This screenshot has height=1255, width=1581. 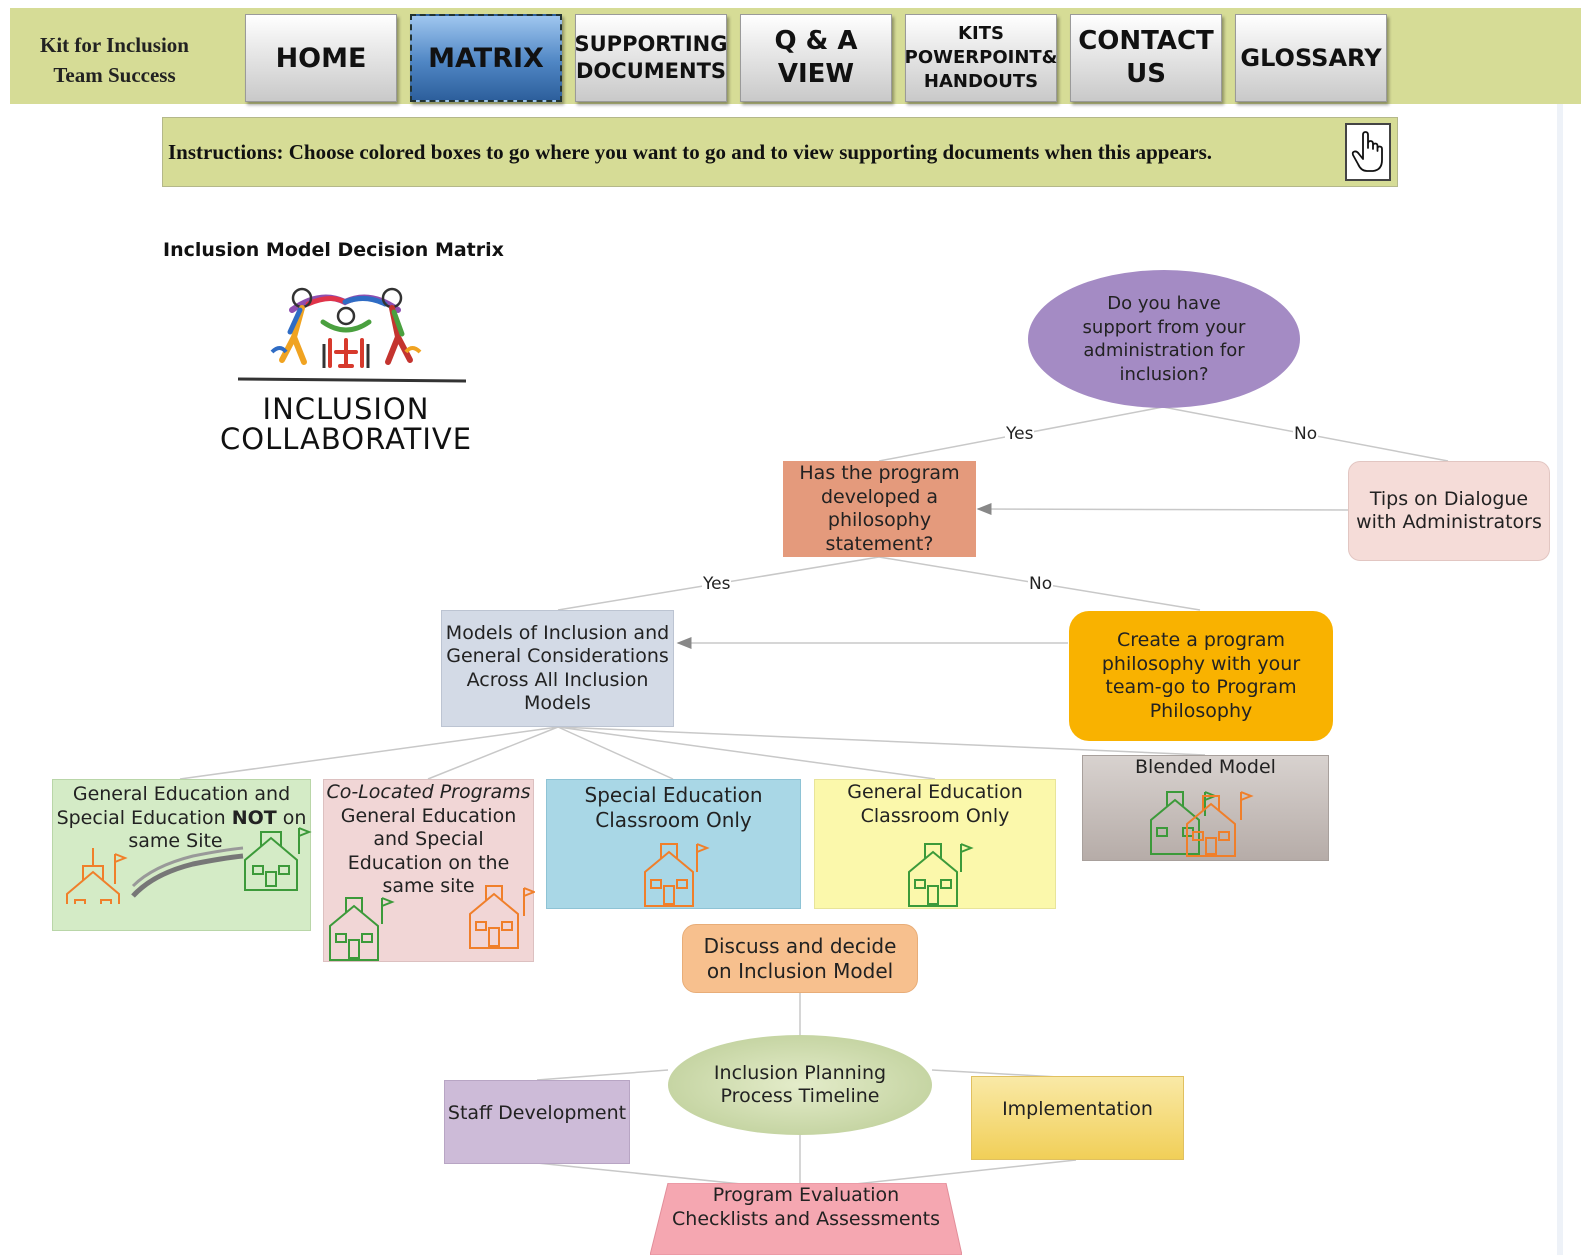 What do you see at coordinates (557, 703) in the screenshot?
I see `models-line4: Models` at bounding box center [557, 703].